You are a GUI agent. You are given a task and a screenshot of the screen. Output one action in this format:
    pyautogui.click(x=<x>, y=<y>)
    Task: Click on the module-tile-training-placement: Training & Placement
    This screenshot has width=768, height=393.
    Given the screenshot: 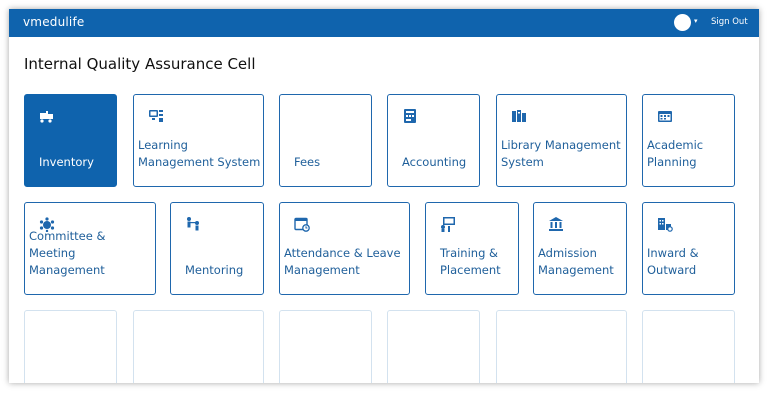 What is the action you would take?
    pyautogui.click(x=472, y=248)
    